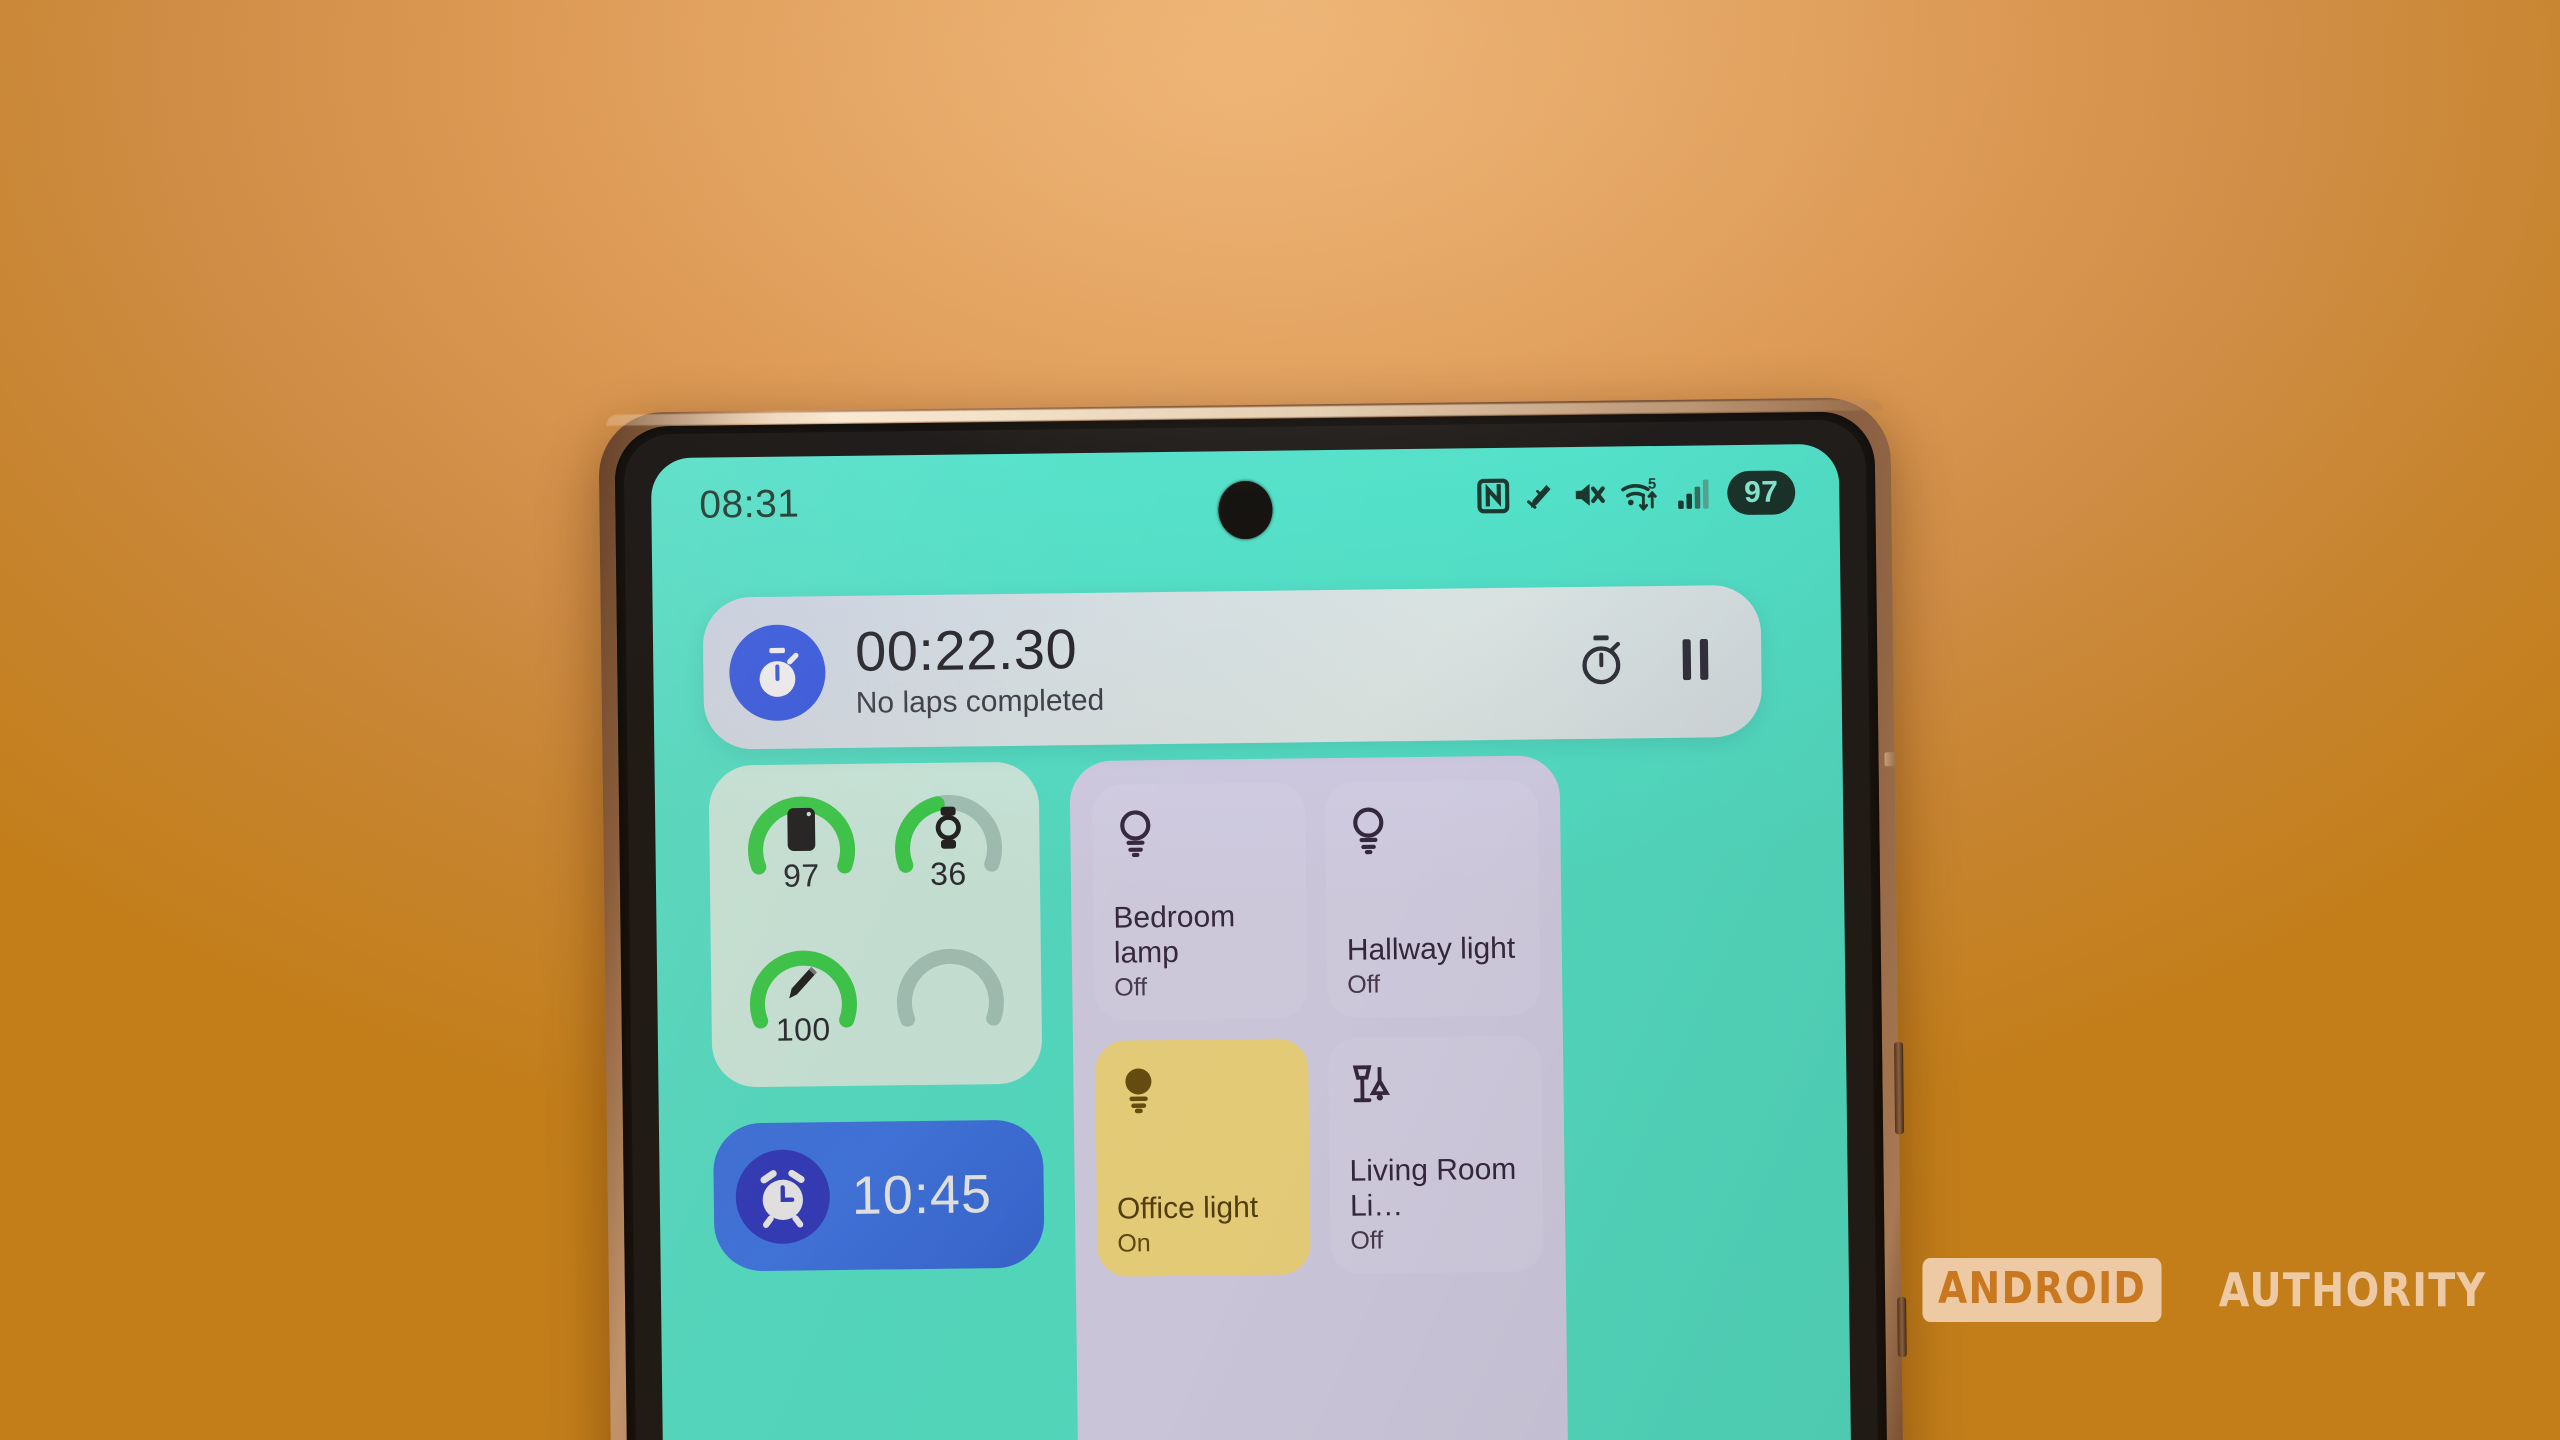 This screenshot has width=2560, height=1440. Describe the element at coordinates (1187, 1208) in the screenshot. I see `home-control-name: Office light` at that location.